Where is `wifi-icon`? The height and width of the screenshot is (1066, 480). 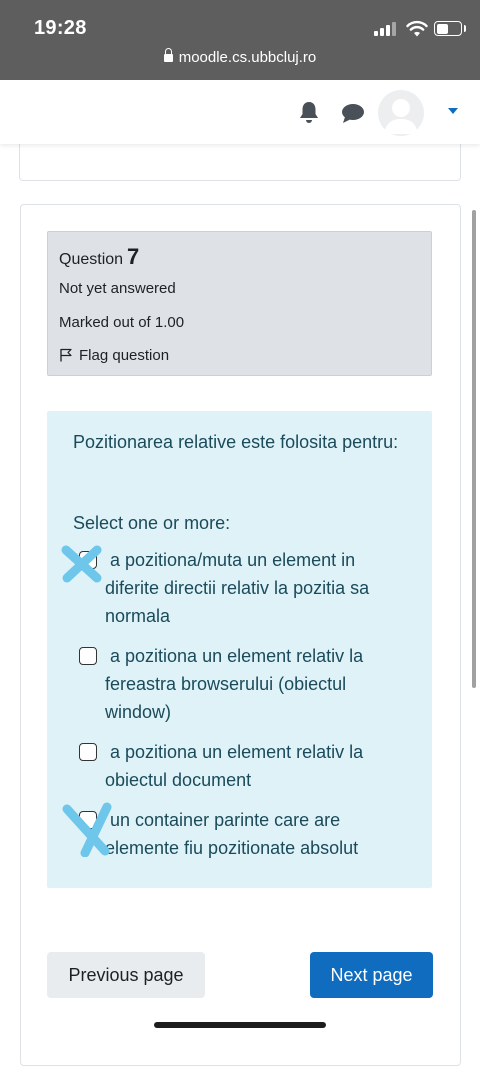
wifi-icon is located at coordinates (417, 28).